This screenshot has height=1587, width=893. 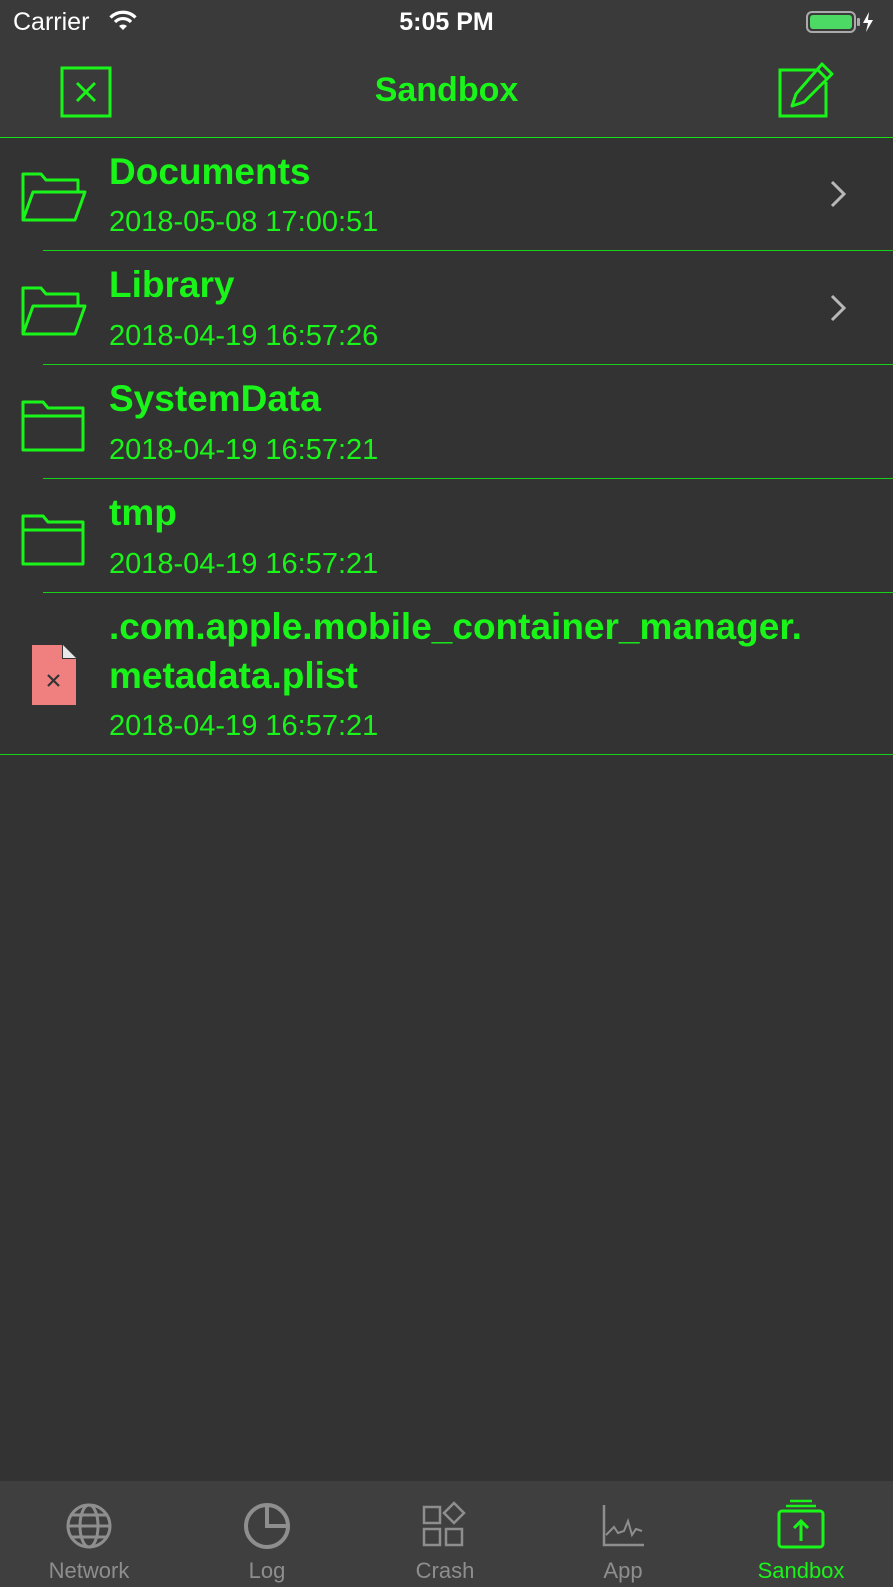 What do you see at coordinates (446, 754) in the screenshot?
I see `divider` at bounding box center [446, 754].